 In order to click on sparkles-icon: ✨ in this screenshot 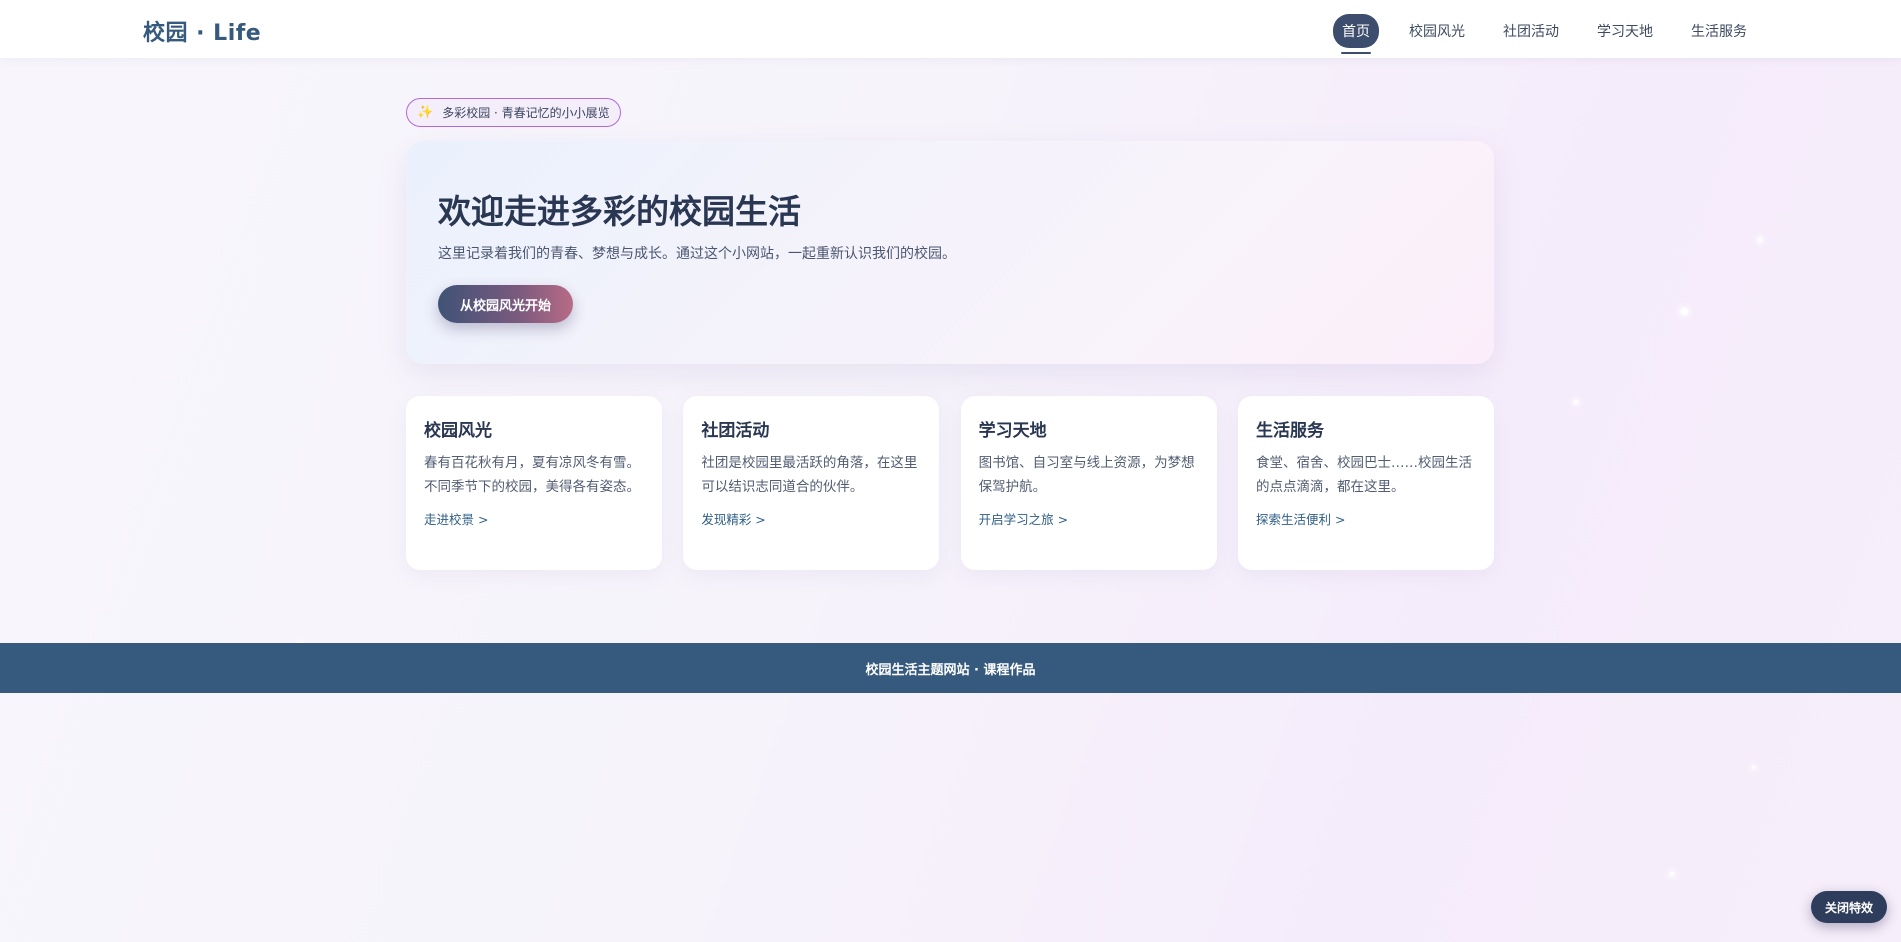, I will do `click(425, 112)`.